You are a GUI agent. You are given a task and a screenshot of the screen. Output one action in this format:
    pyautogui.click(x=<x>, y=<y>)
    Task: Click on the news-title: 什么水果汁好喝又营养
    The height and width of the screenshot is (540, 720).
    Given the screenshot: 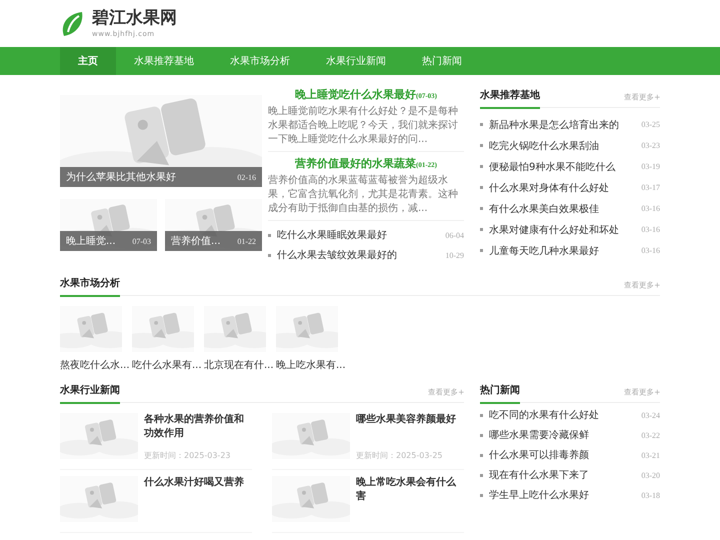 What is the action you would take?
    pyautogui.click(x=198, y=483)
    